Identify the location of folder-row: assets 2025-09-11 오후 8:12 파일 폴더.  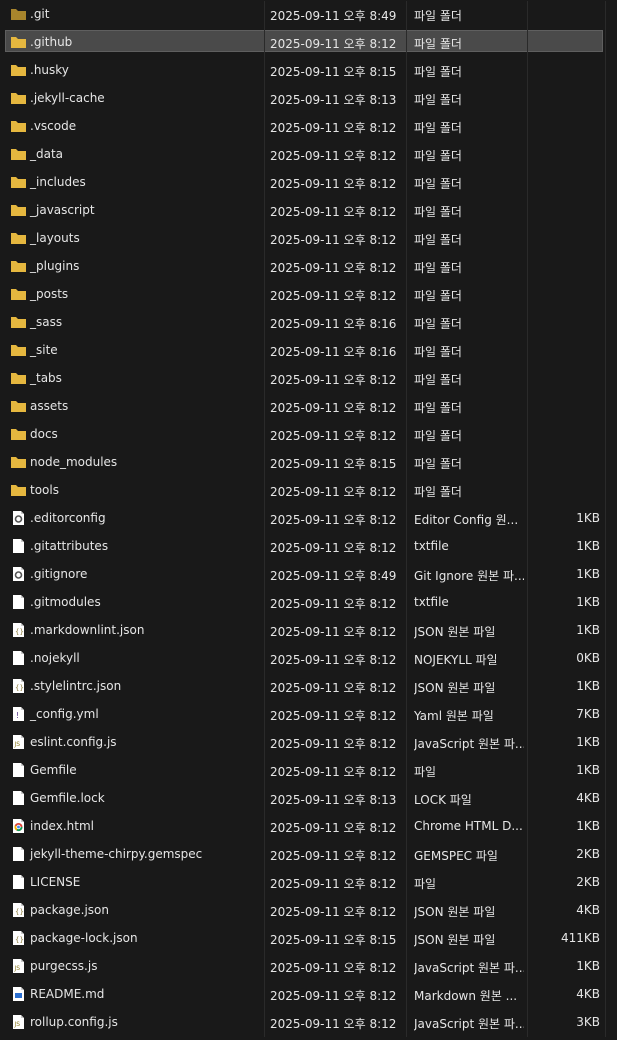
(308, 407).